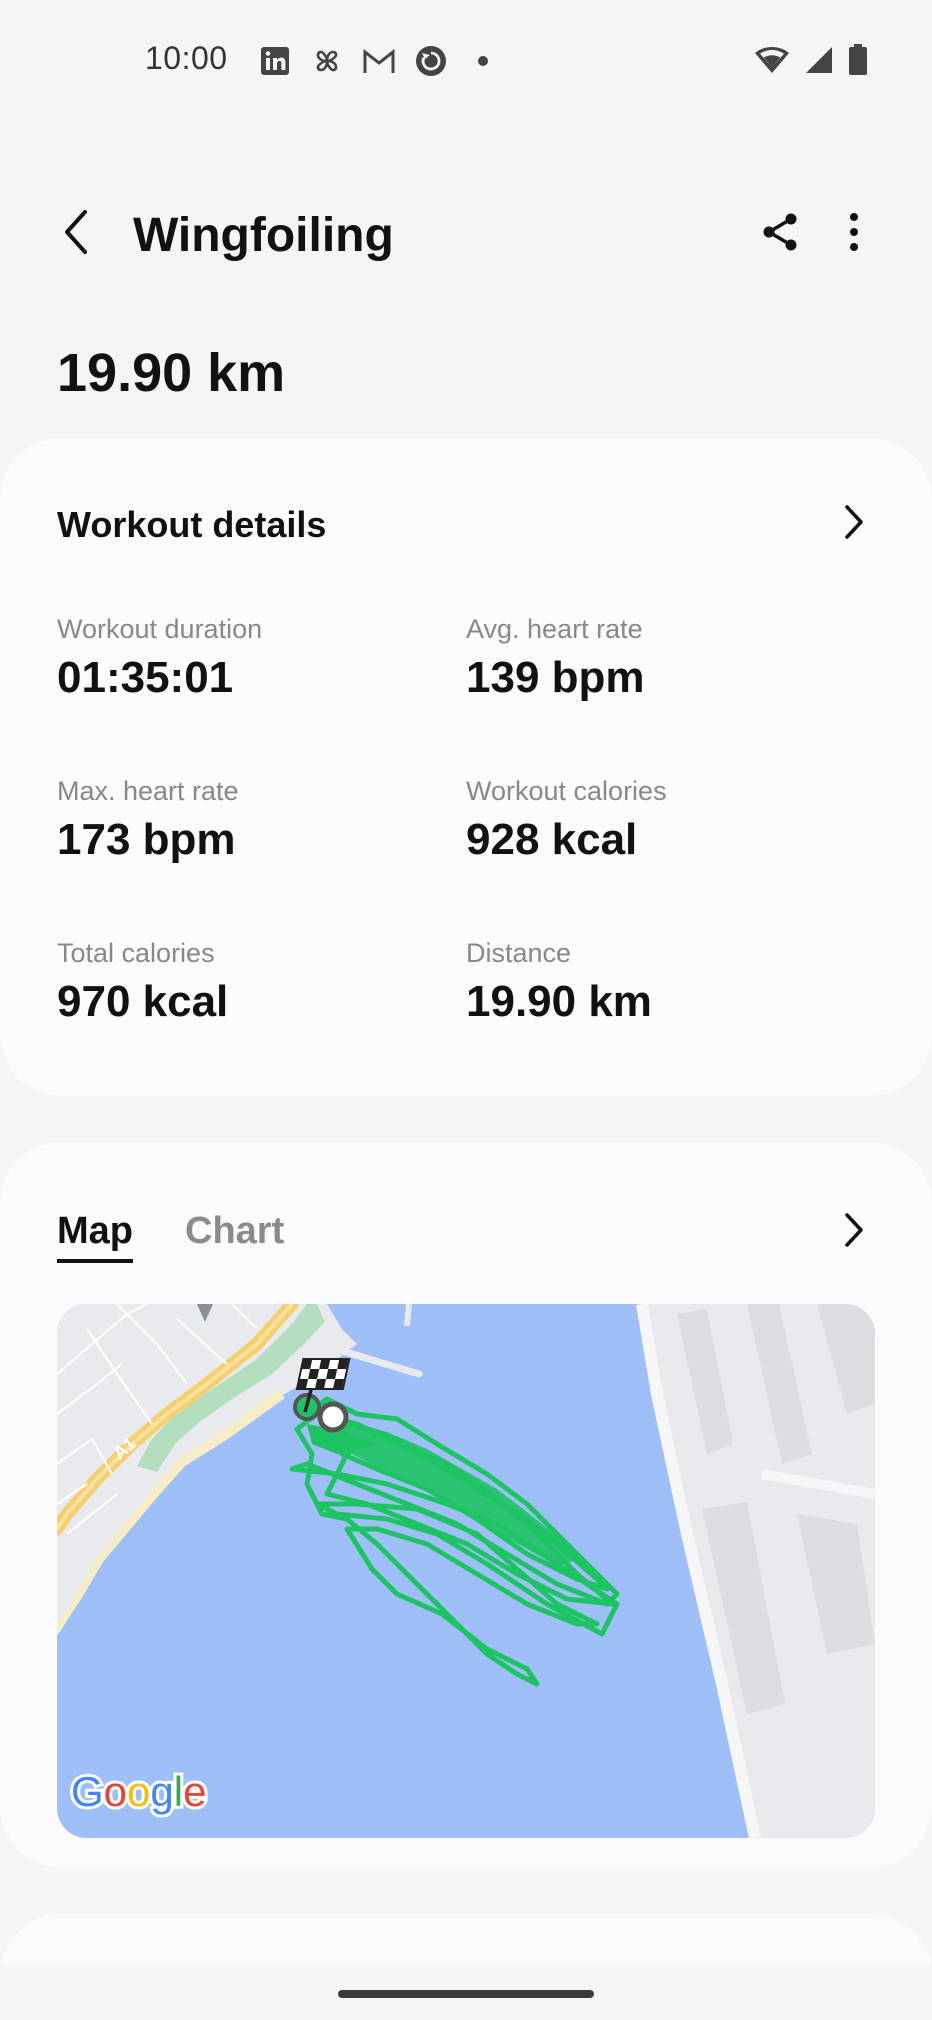 Image resolution: width=932 pixels, height=2020 pixels. Describe the element at coordinates (554, 629) in the screenshot. I see `metric-label: Avg. heart rate` at that location.